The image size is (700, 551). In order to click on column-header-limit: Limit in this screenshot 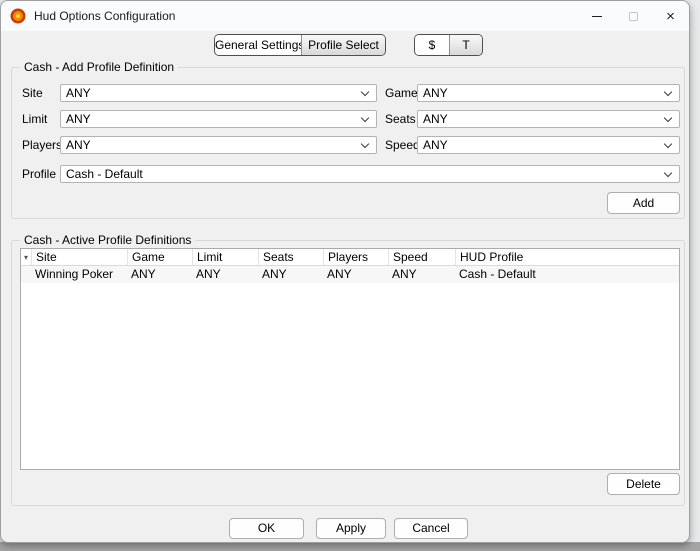, I will do `click(225, 257)`.